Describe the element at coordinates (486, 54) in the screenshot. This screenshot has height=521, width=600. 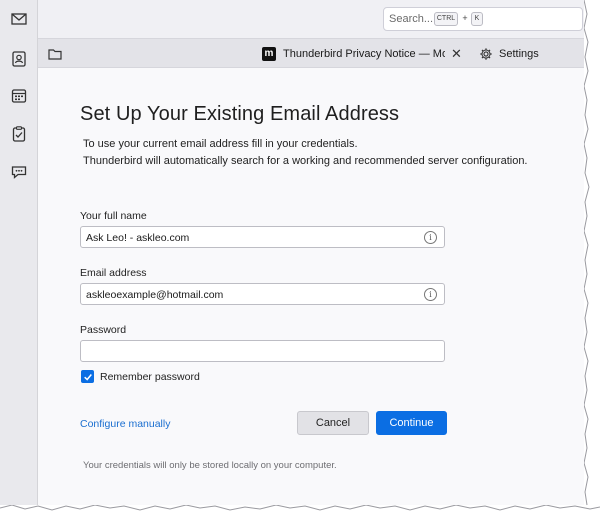
I see `gear-icon` at that location.